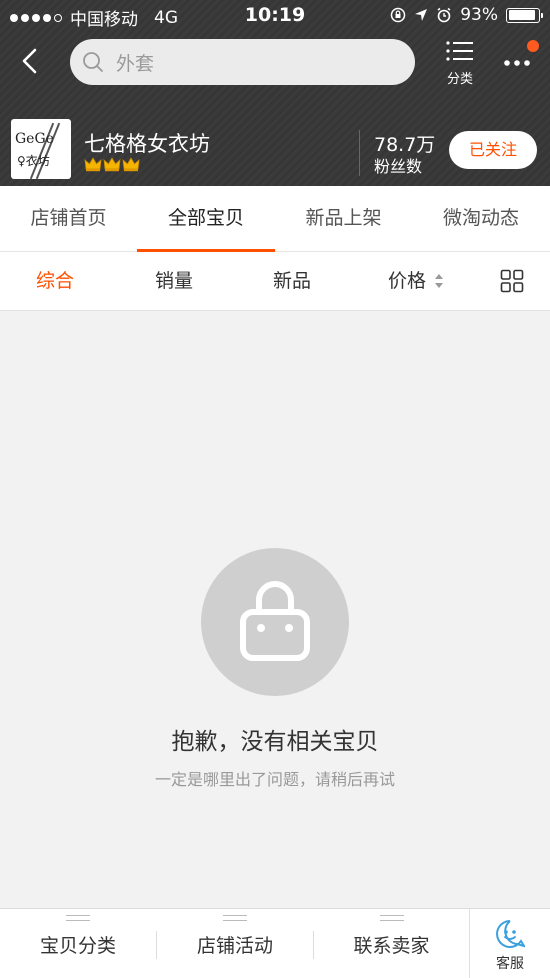  What do you see at coordinates (479, 15) in the screenshot?
I see `battery-percent: 93%` at bounding box center [479, 15].